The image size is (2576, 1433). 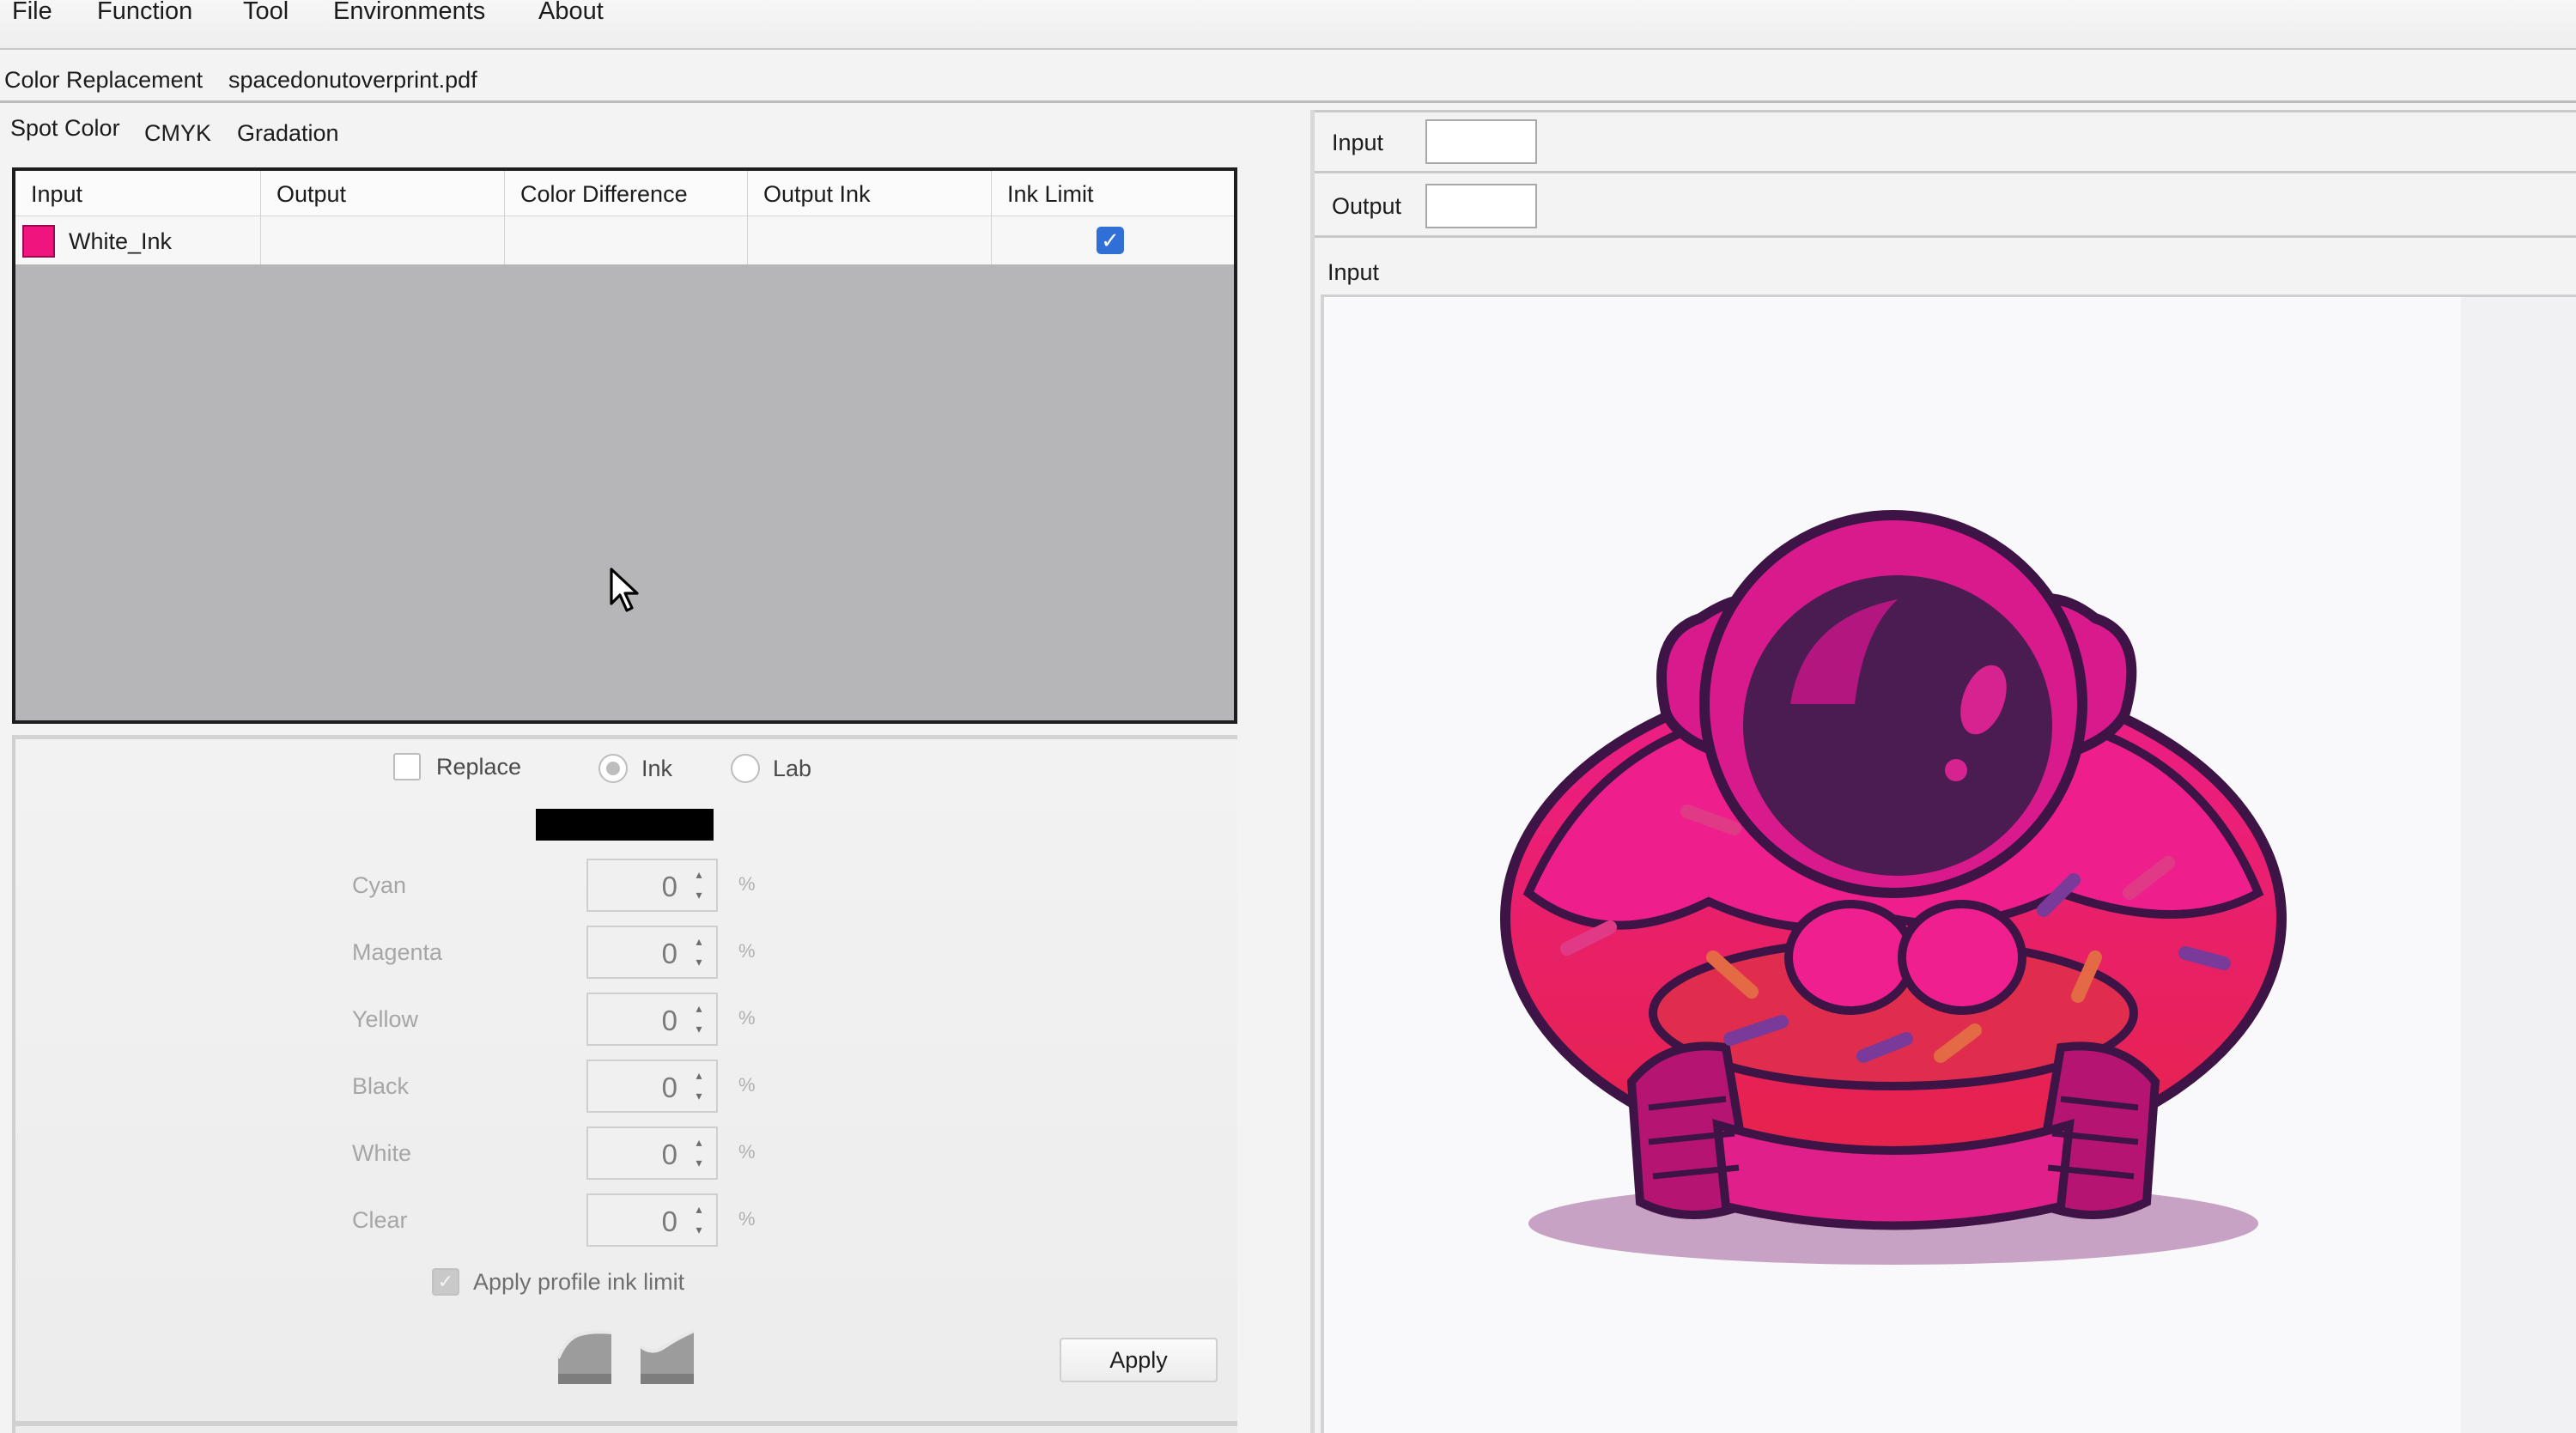 I want to click on column-header-ink-limit: Ink Limit, so click(x=1113, y=193).